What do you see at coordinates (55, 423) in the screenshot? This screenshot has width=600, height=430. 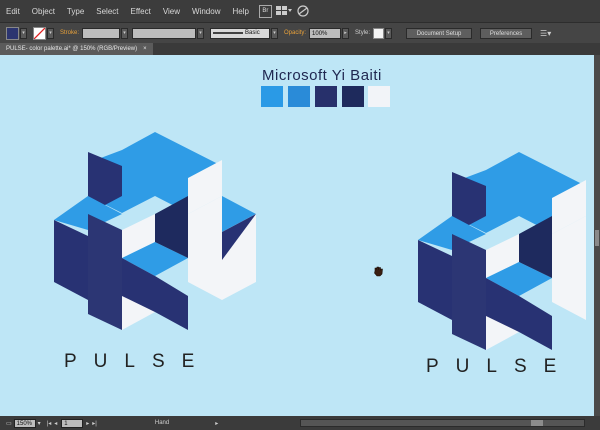 I see `prev-artboard-icon: ◂` at bounding box center [55, 423].